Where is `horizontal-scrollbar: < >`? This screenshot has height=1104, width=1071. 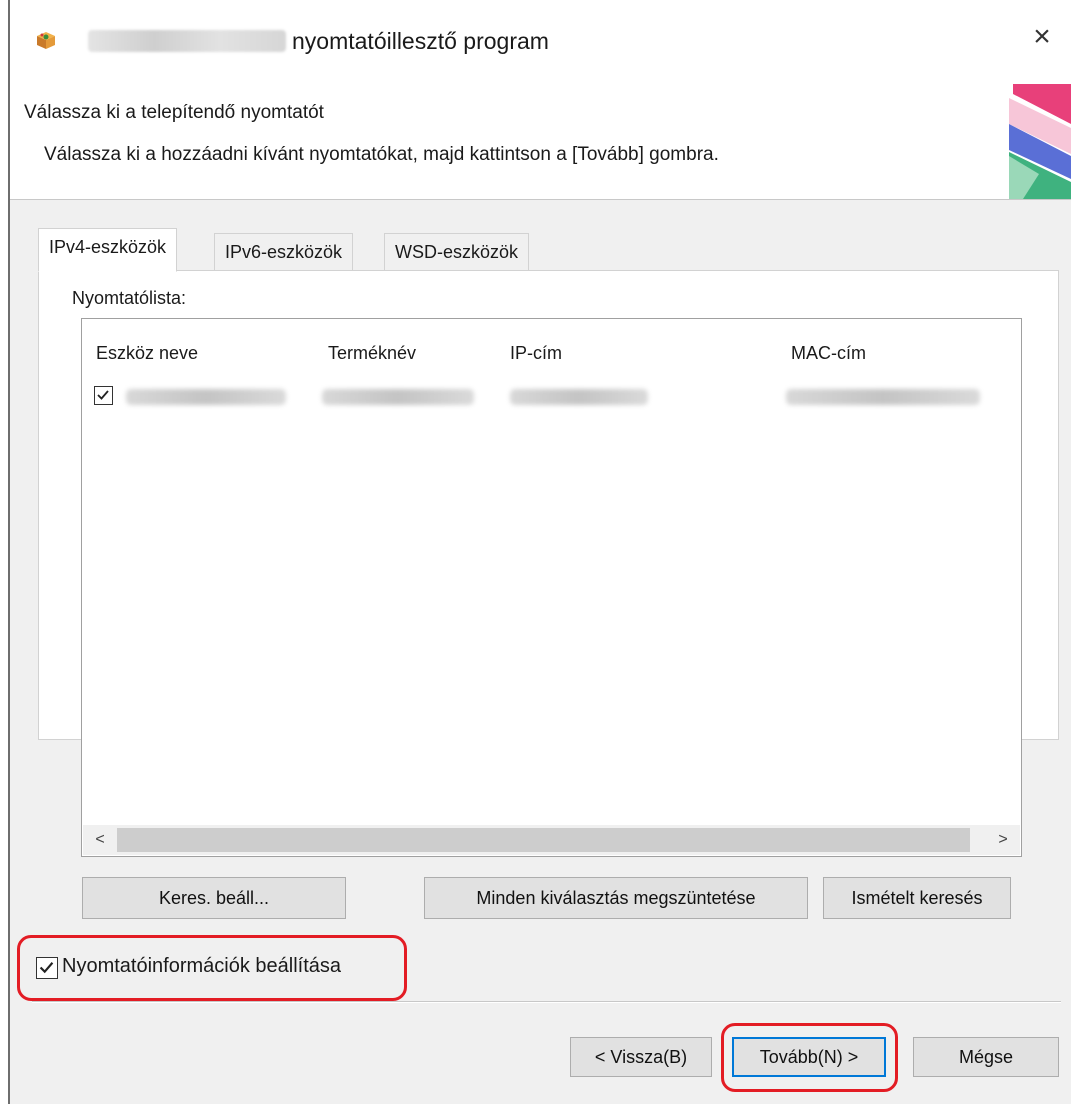 horizontal-scrollbar: < > is located at coordinates (551, 840).